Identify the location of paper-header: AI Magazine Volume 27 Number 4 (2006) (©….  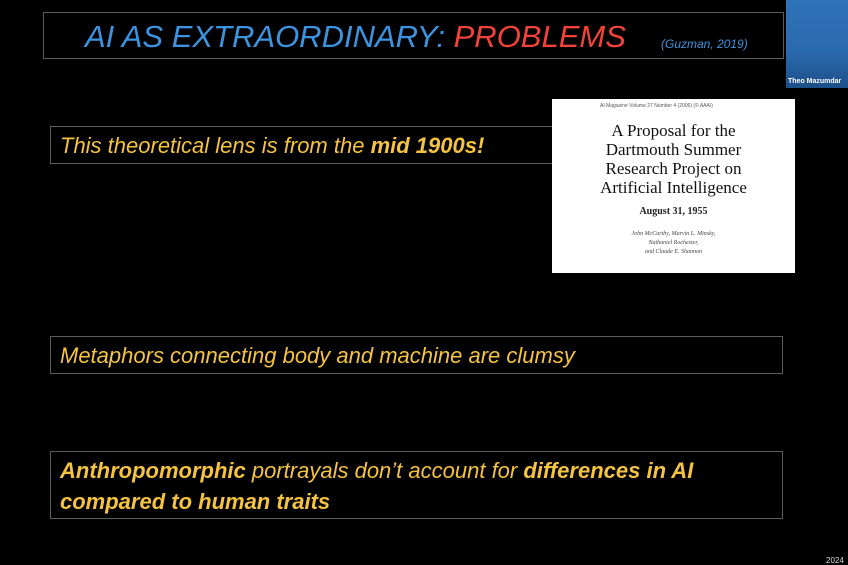
(656, 106).